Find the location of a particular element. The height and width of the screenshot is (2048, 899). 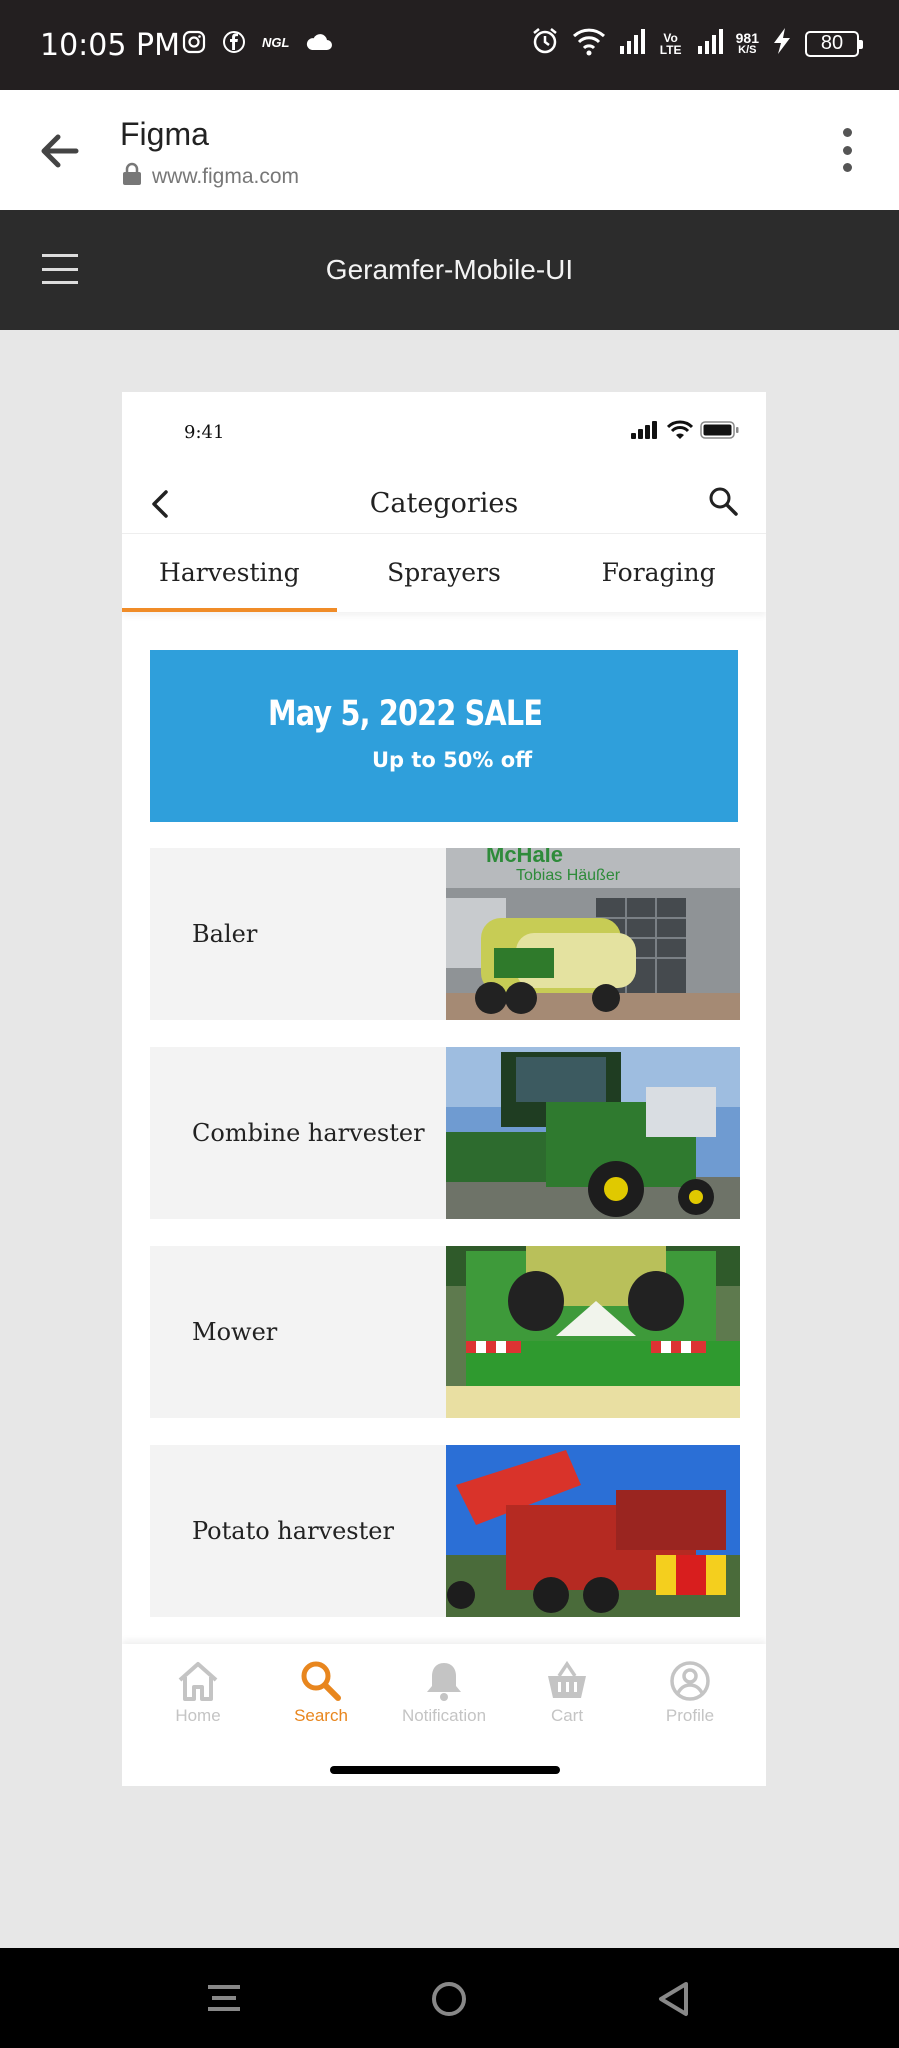

system-time: 10:05 PM is located at coordinates (110, 45).